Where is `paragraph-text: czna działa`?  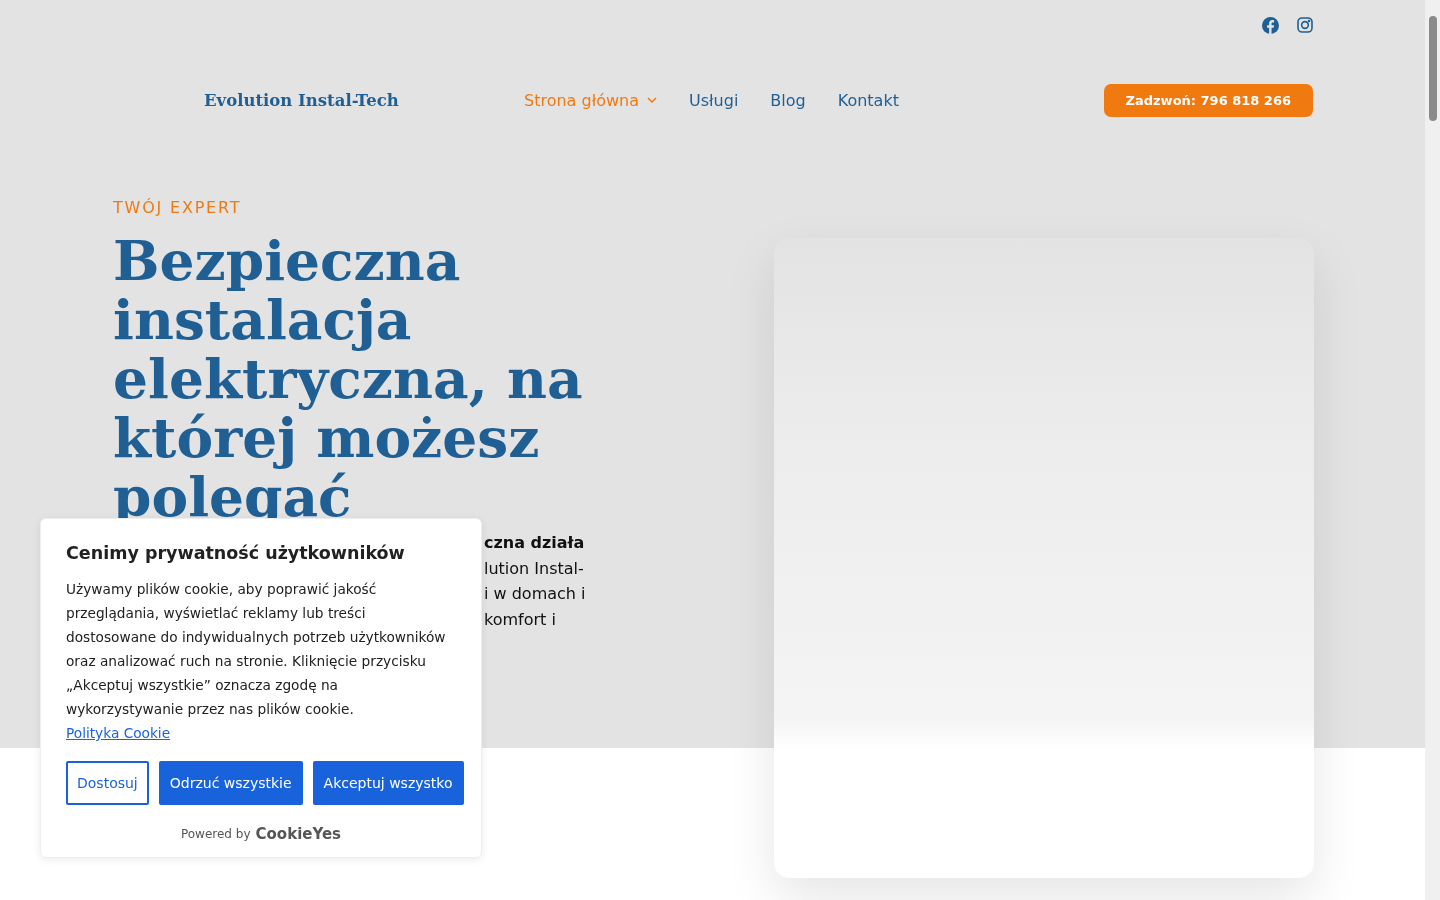
paragraph-text: czna działa is located at coordinates (535, 543).